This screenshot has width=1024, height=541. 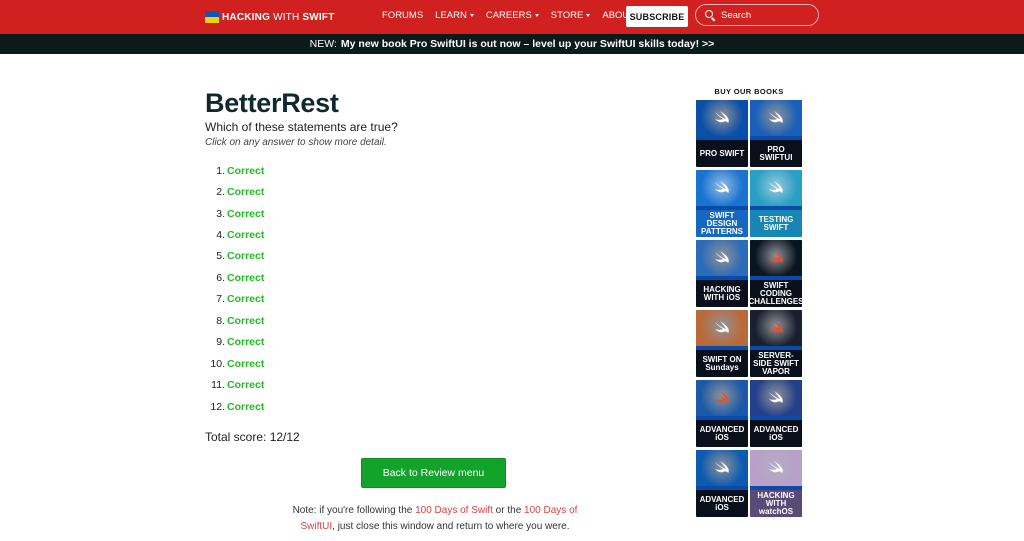 What do you see at coordinates (776, 273) in the screenshot?
I see `book-cover: SWIFT CODING CHALLENGES` at bounding box center [776, 273].